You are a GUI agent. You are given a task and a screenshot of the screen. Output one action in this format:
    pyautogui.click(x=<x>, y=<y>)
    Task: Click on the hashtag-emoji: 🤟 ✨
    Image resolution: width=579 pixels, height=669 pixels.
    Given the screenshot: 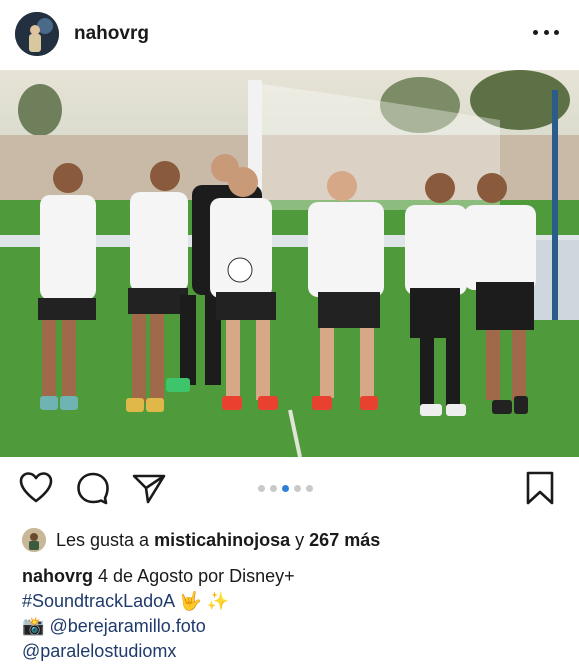 What is the action you would take?
    pyautogui.click(x=204, y=601)
    